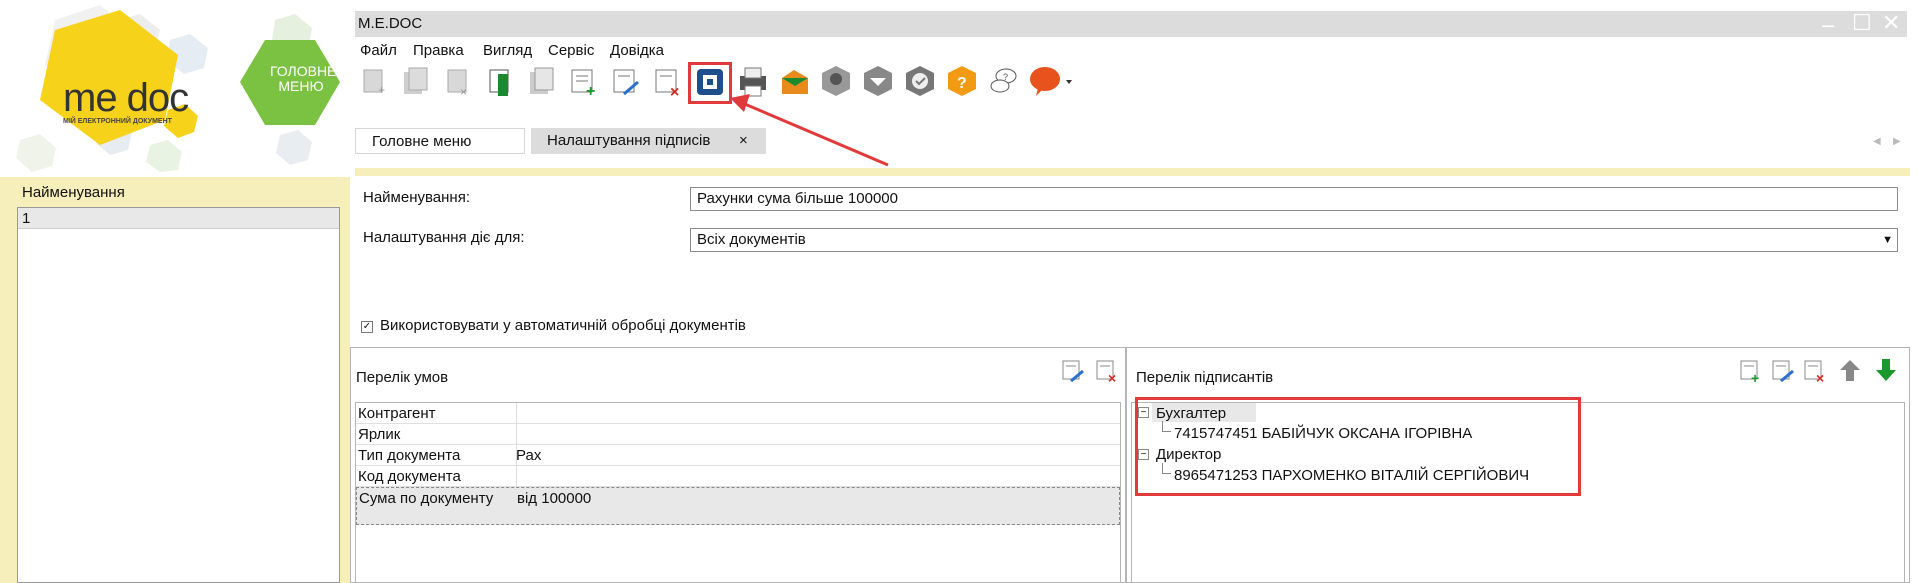 This screenshot has width=1920, height=583. I want to click on delete-condition-icon: ×, so click(1106, 370).